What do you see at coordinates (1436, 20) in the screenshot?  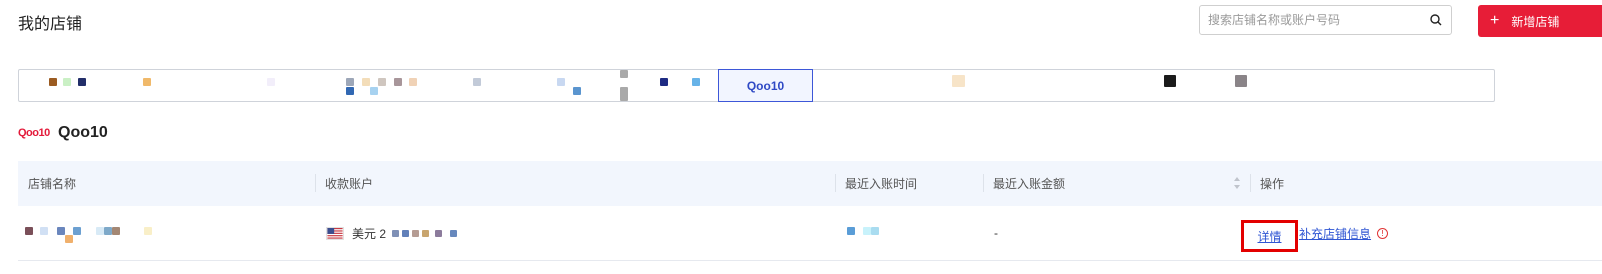 I see `search-icon` at bounding box center [1436, 20].